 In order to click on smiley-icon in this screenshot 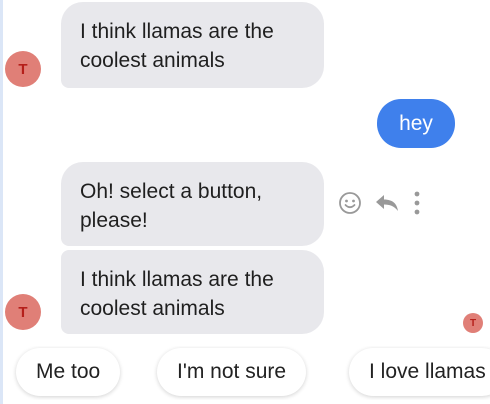, I will do `click(350, 203)`.